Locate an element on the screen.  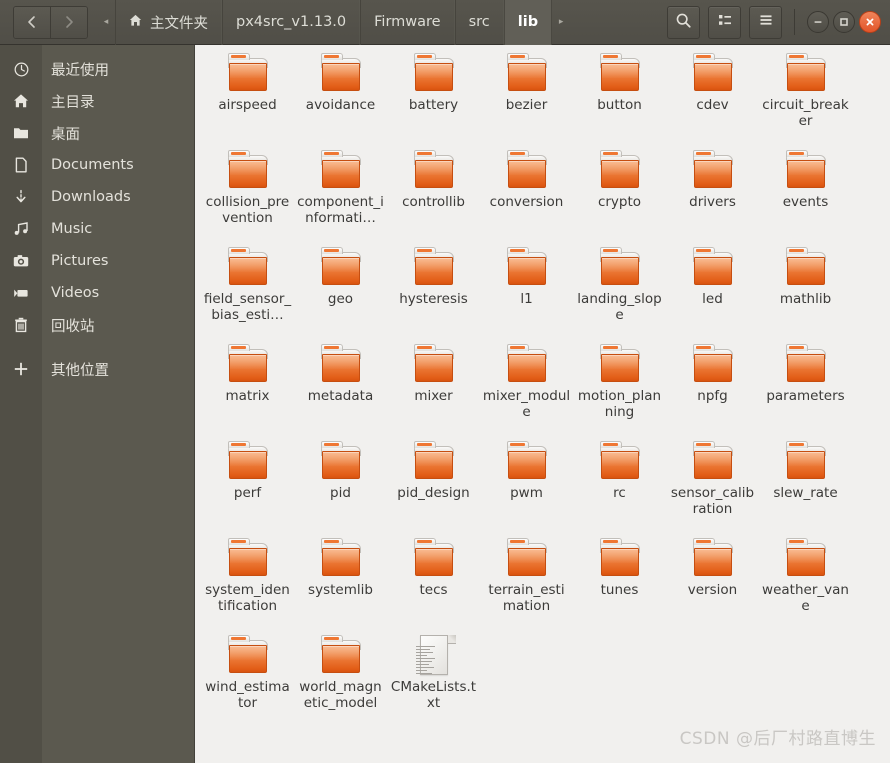
folder-item: tunes is located at coordinates (619, 586).